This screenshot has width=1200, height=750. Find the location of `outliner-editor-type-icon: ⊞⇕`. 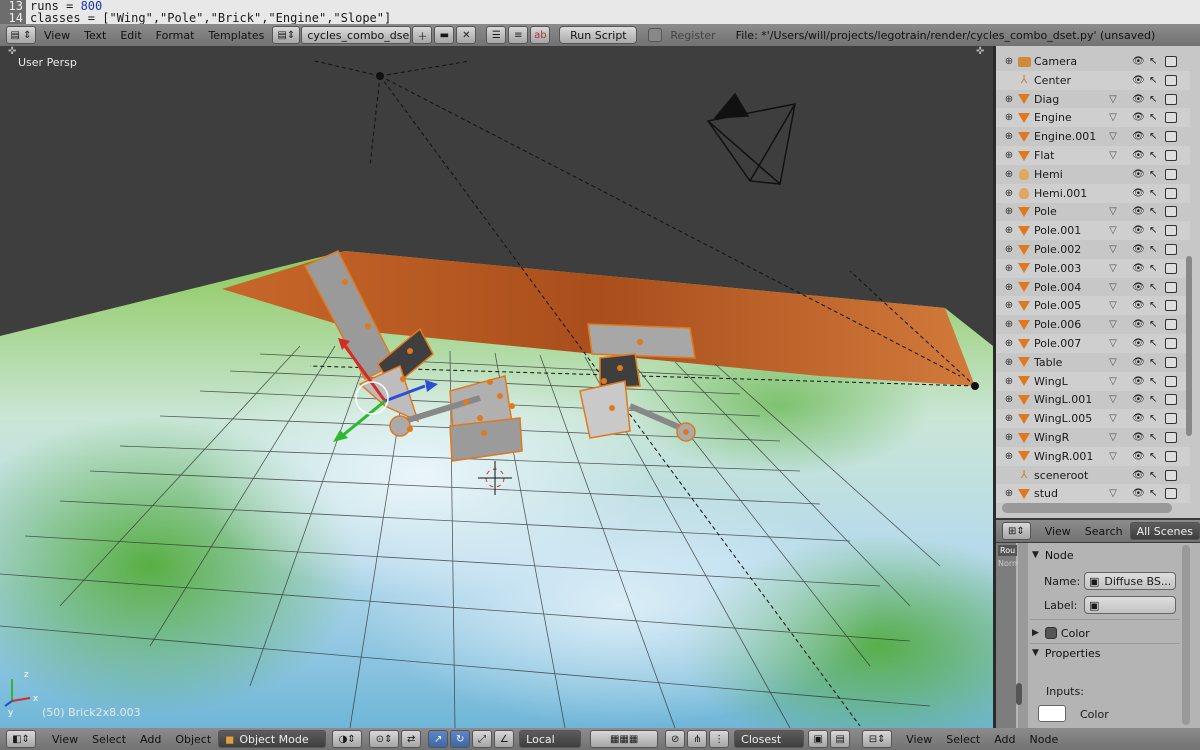

outliner-editor-type-icon: ⊞⇕ is located at coordinates (1016, 531).